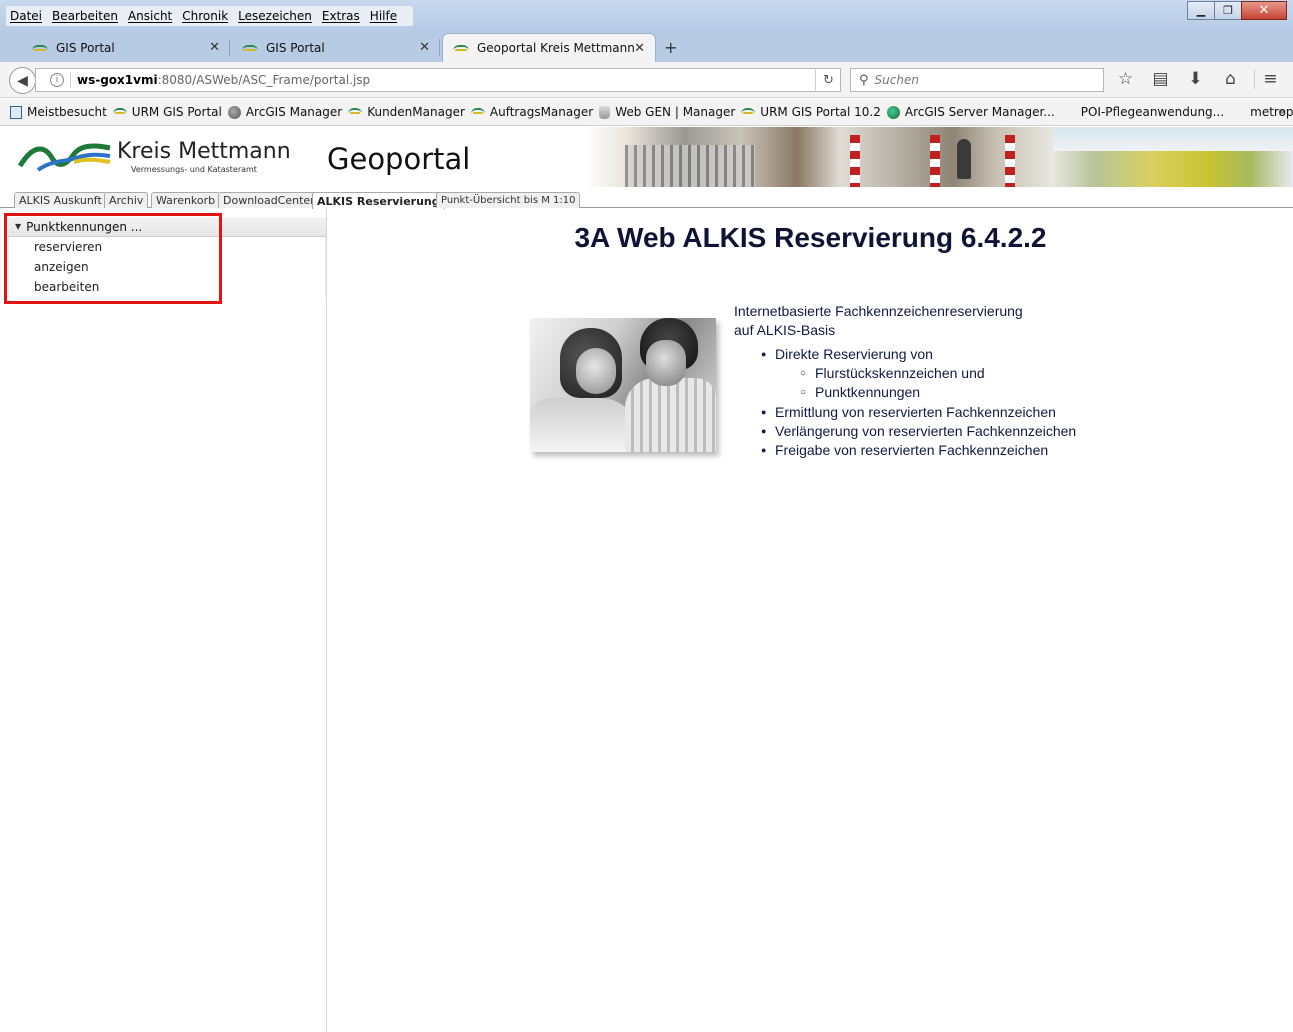 The height and width of the screenshot is (1032, 1293). What do you see at coordinates (150, 16) in the screenshot?
I see `menu-ansicht: Ansicht` at bounding box center [150, 16].